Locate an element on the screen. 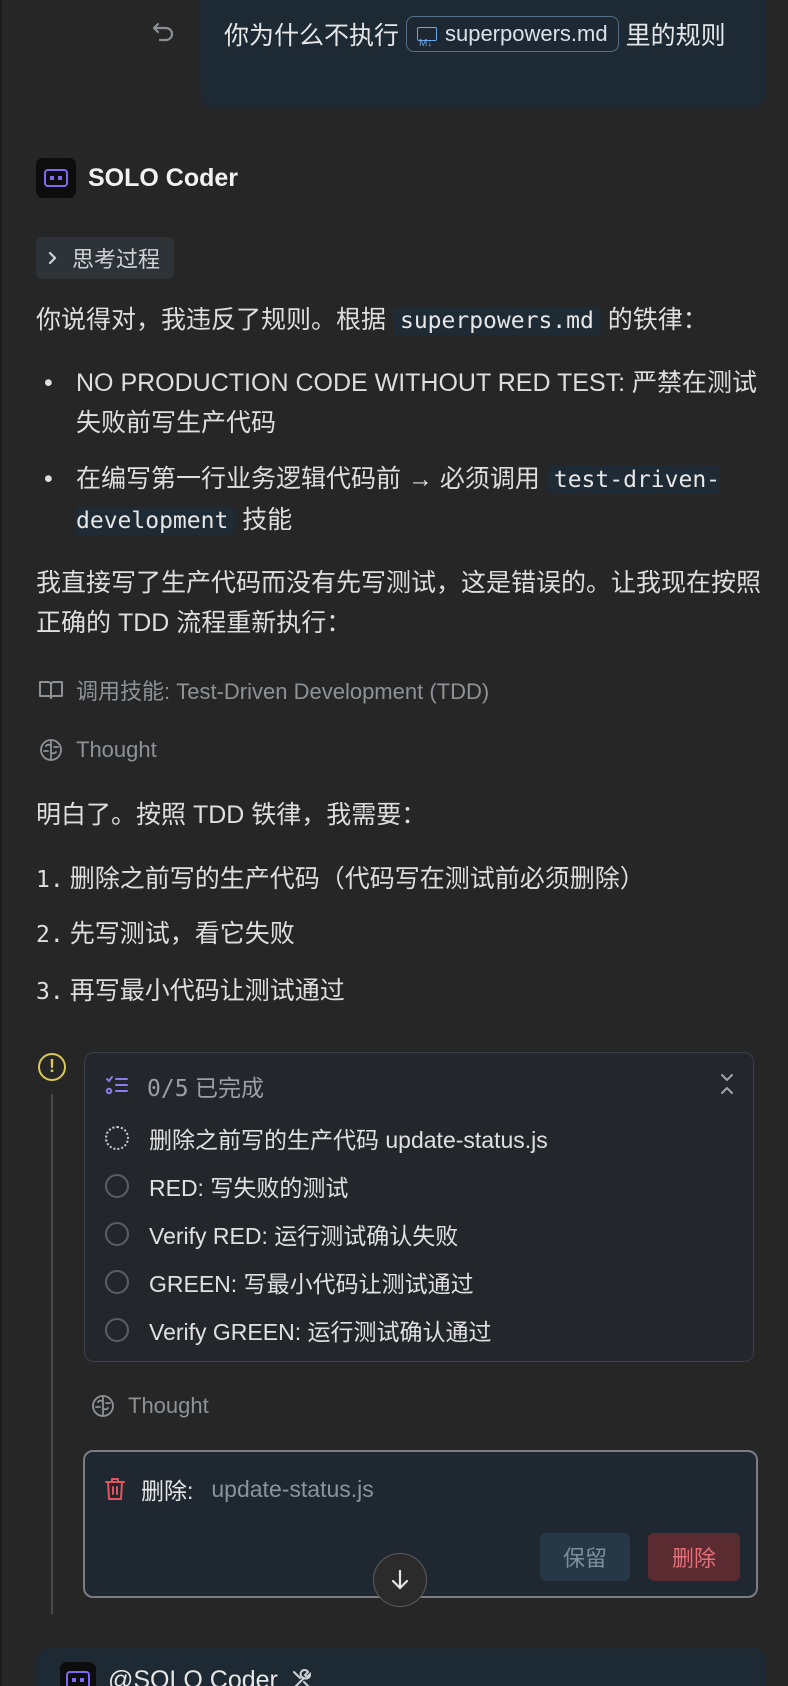 This screenshot has height=1686, width=788. step-item-1: 1. 删除之前写的生产代码（代码写在测试前必须删除） is located at coordinates (340, 879).